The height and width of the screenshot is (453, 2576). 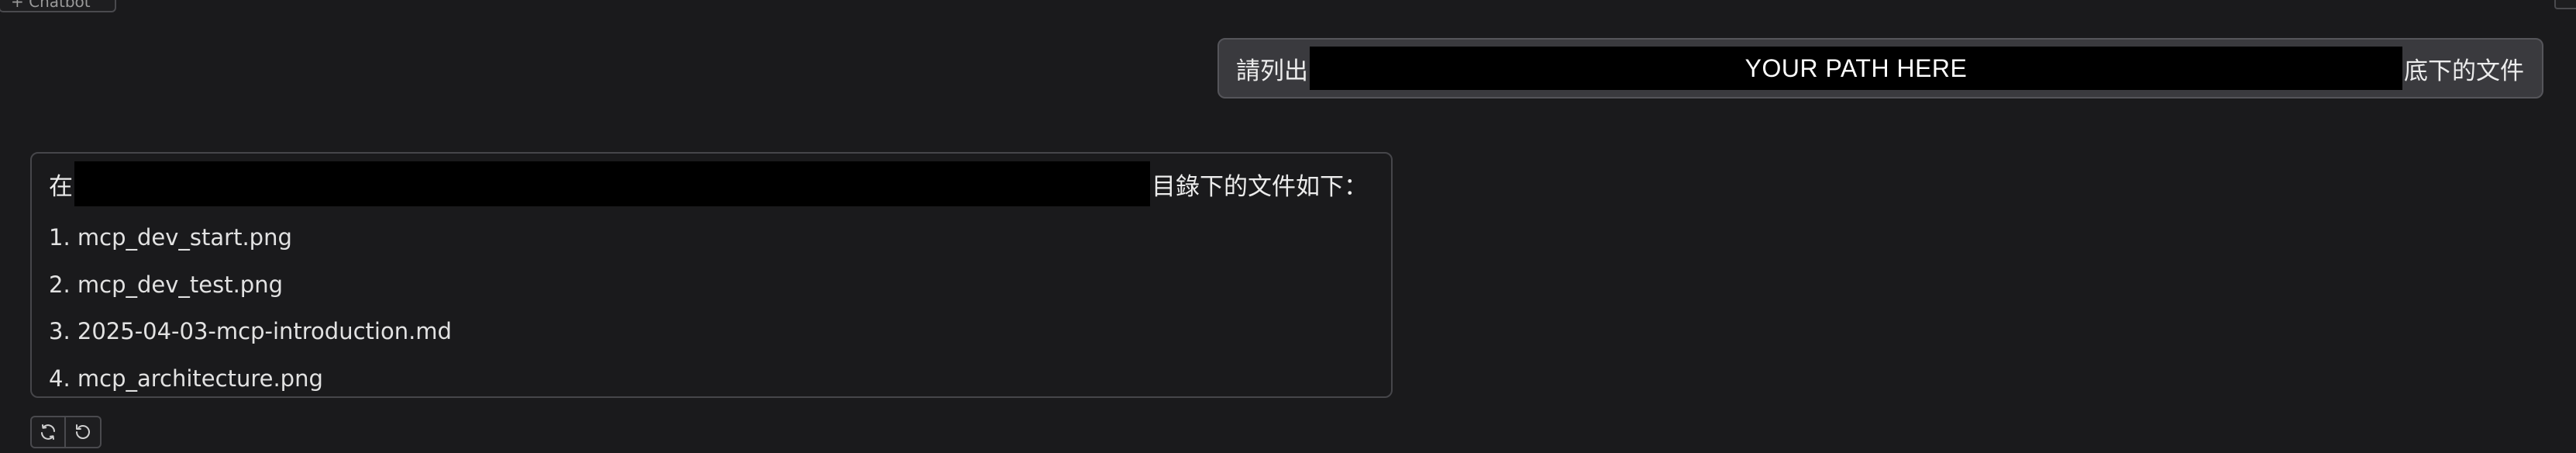 I want to click on message-actions, so click(x=66, y=432).